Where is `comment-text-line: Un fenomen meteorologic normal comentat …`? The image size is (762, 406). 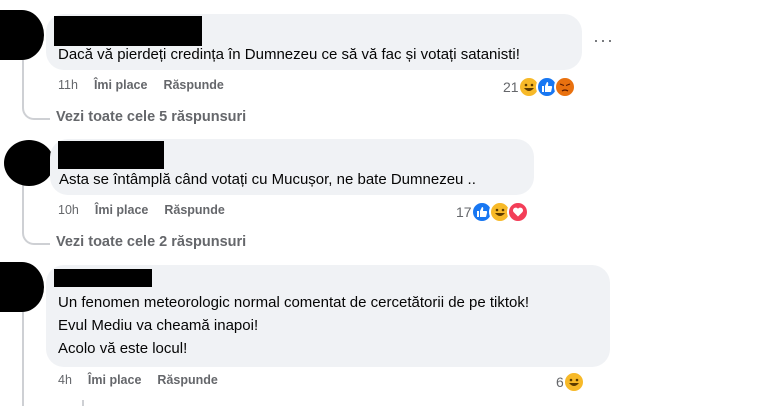
comment-text-line: Un fenomen meteorologic normal comentat … is located at coordinates (294, 302).